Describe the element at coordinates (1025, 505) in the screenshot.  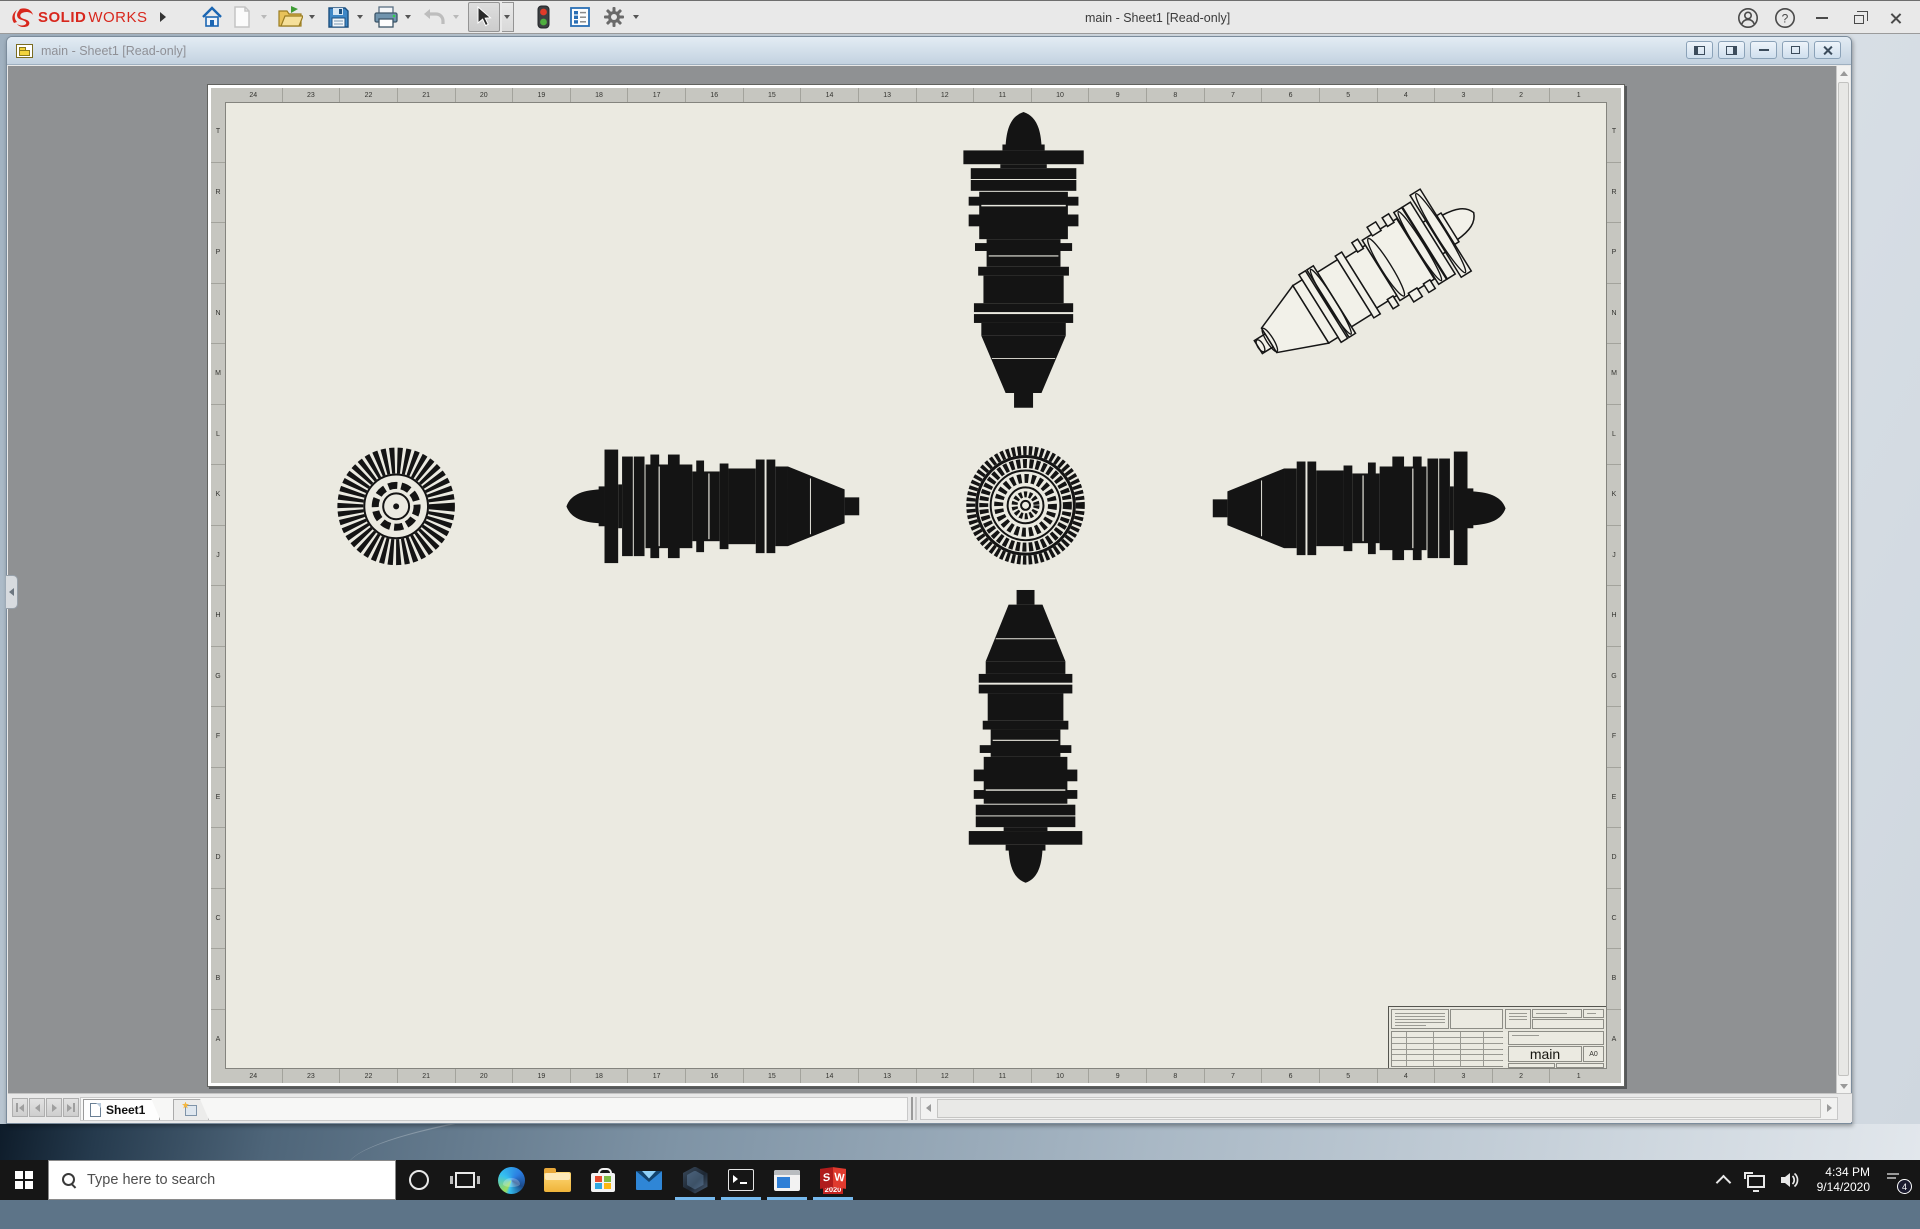
I see `drawing-view-front` at that location.